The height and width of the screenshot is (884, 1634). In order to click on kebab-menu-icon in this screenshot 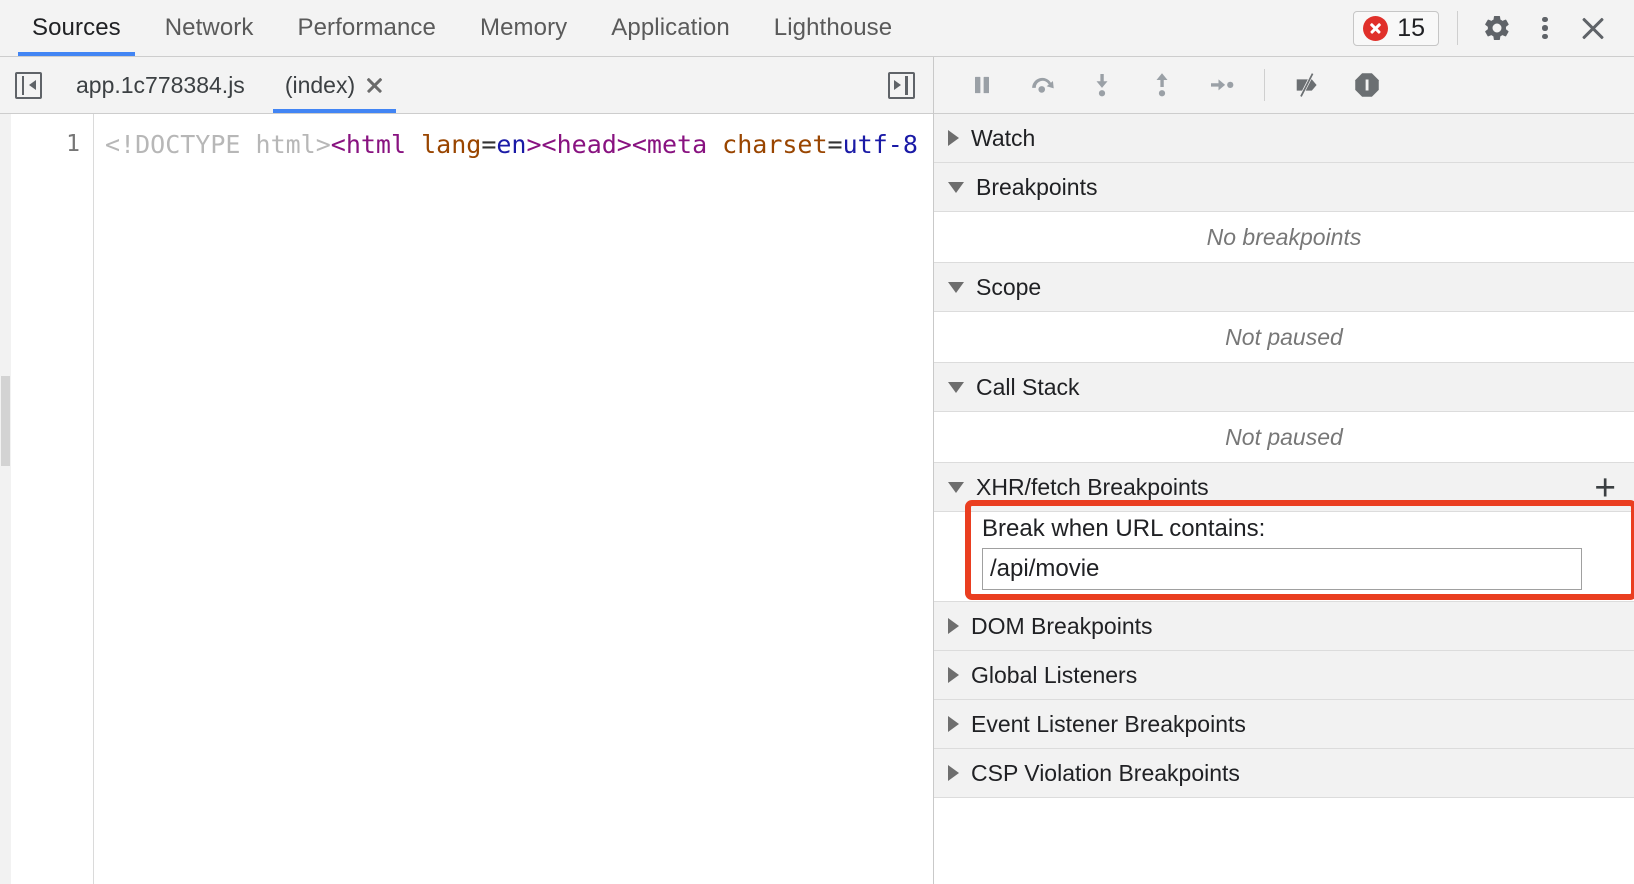, I will do `click(1545, 28)`.